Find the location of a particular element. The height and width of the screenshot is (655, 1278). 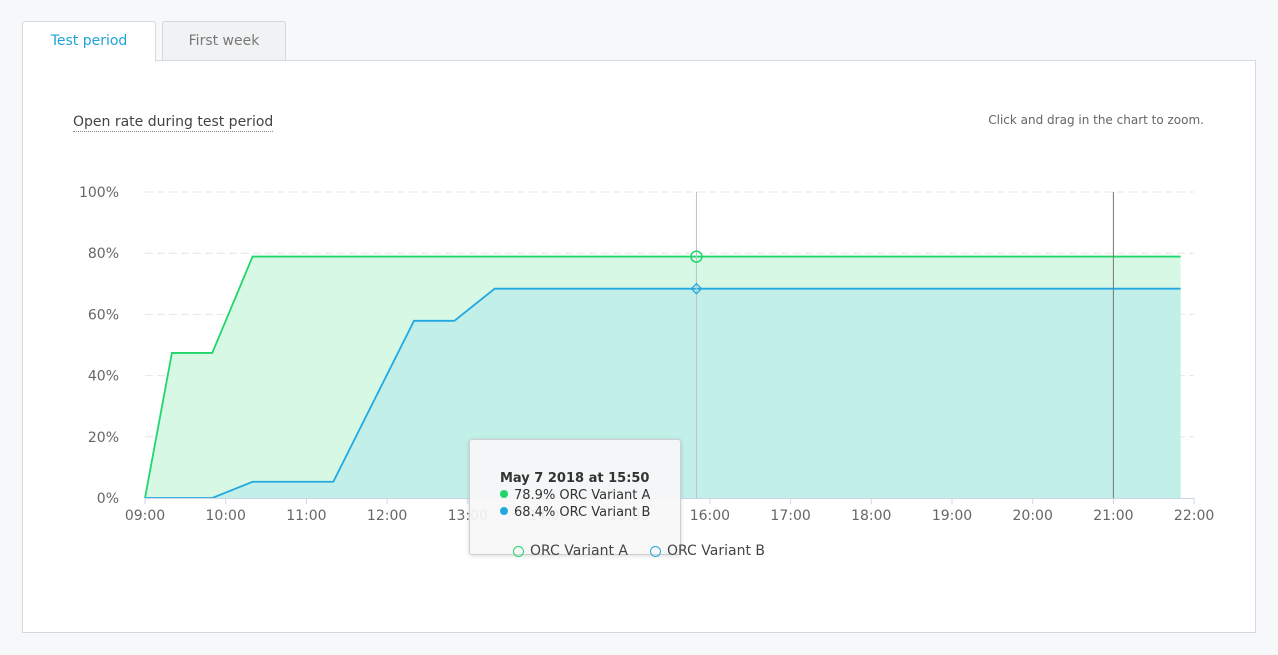

y-tick-label: 100% is located at coordinates (99, 193).